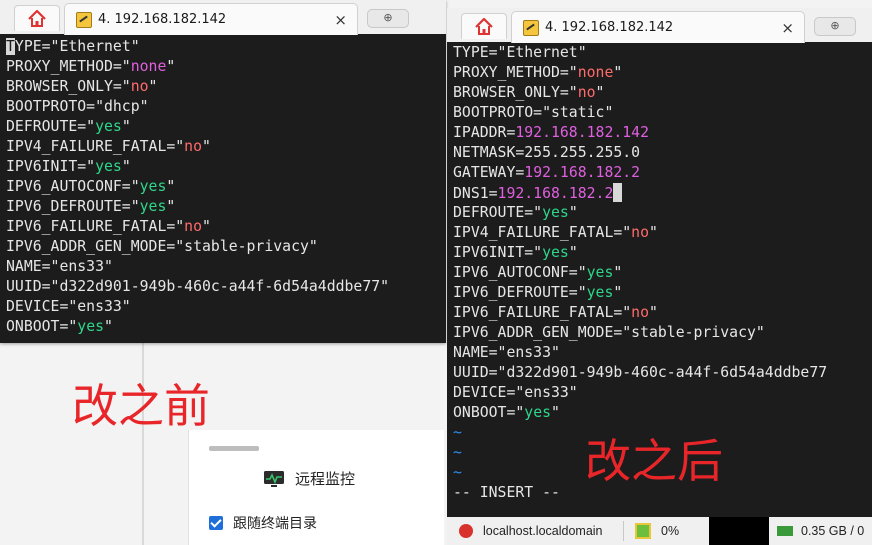  What do you see at coordinates (197, 107) in the screenshot?
I see `terminal-line: BOOTPROTO="dhcp"` at bounding box center [197, 107].